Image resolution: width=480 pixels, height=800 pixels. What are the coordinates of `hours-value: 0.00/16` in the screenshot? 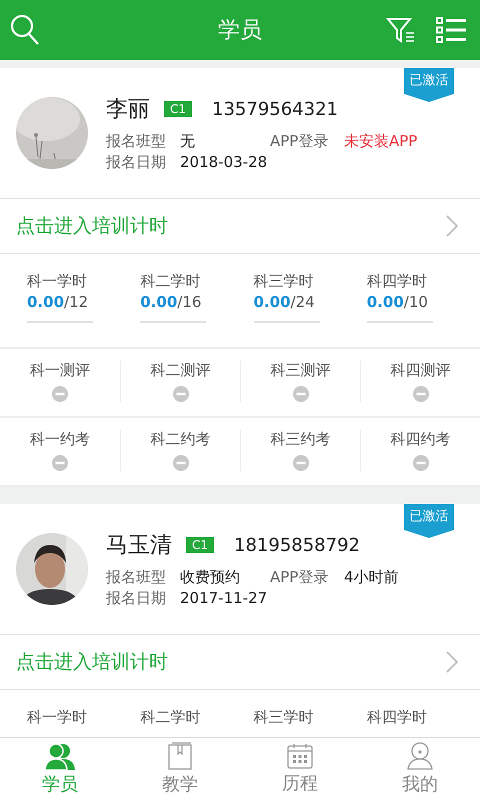 It's located at (171, 302).